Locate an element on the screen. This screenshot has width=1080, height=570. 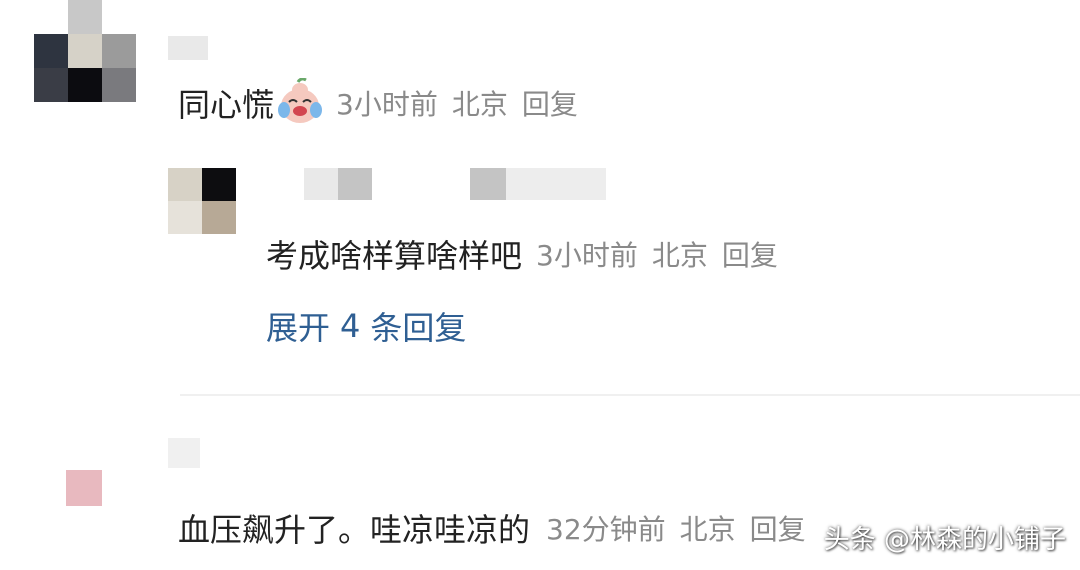
comment-time: 3小时前 is located at coordinates (387, 104).